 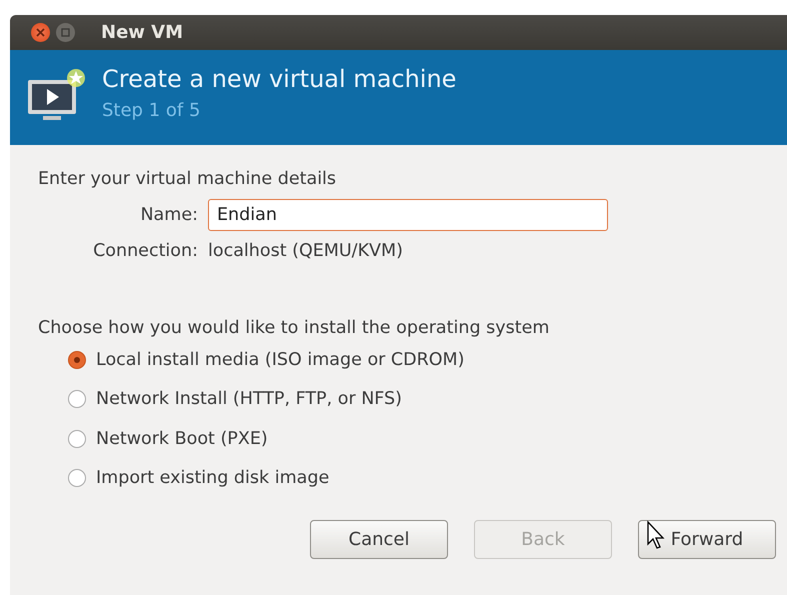 I want to click on option-label: Network Install (HTTP, FTP, or NFS), so click(x=249, y=399).